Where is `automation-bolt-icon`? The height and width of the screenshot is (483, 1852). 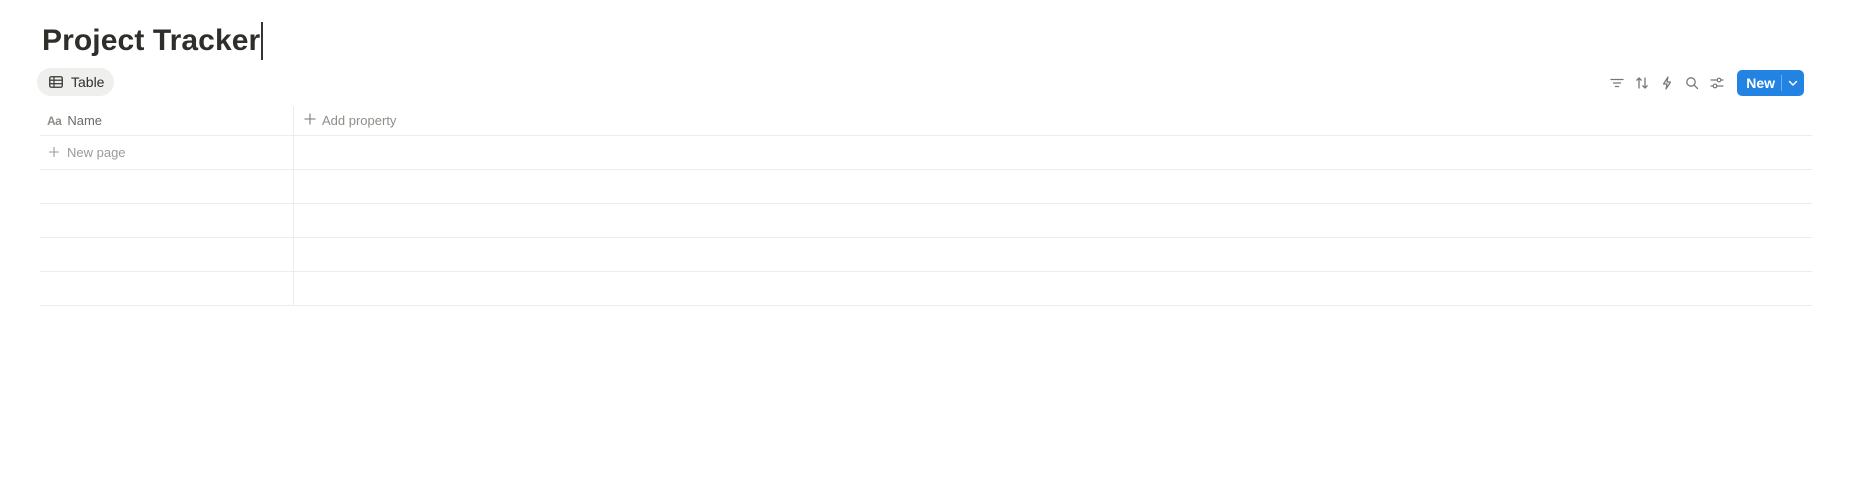
automation-bolt-icon is located at coordinates (1667, 83).